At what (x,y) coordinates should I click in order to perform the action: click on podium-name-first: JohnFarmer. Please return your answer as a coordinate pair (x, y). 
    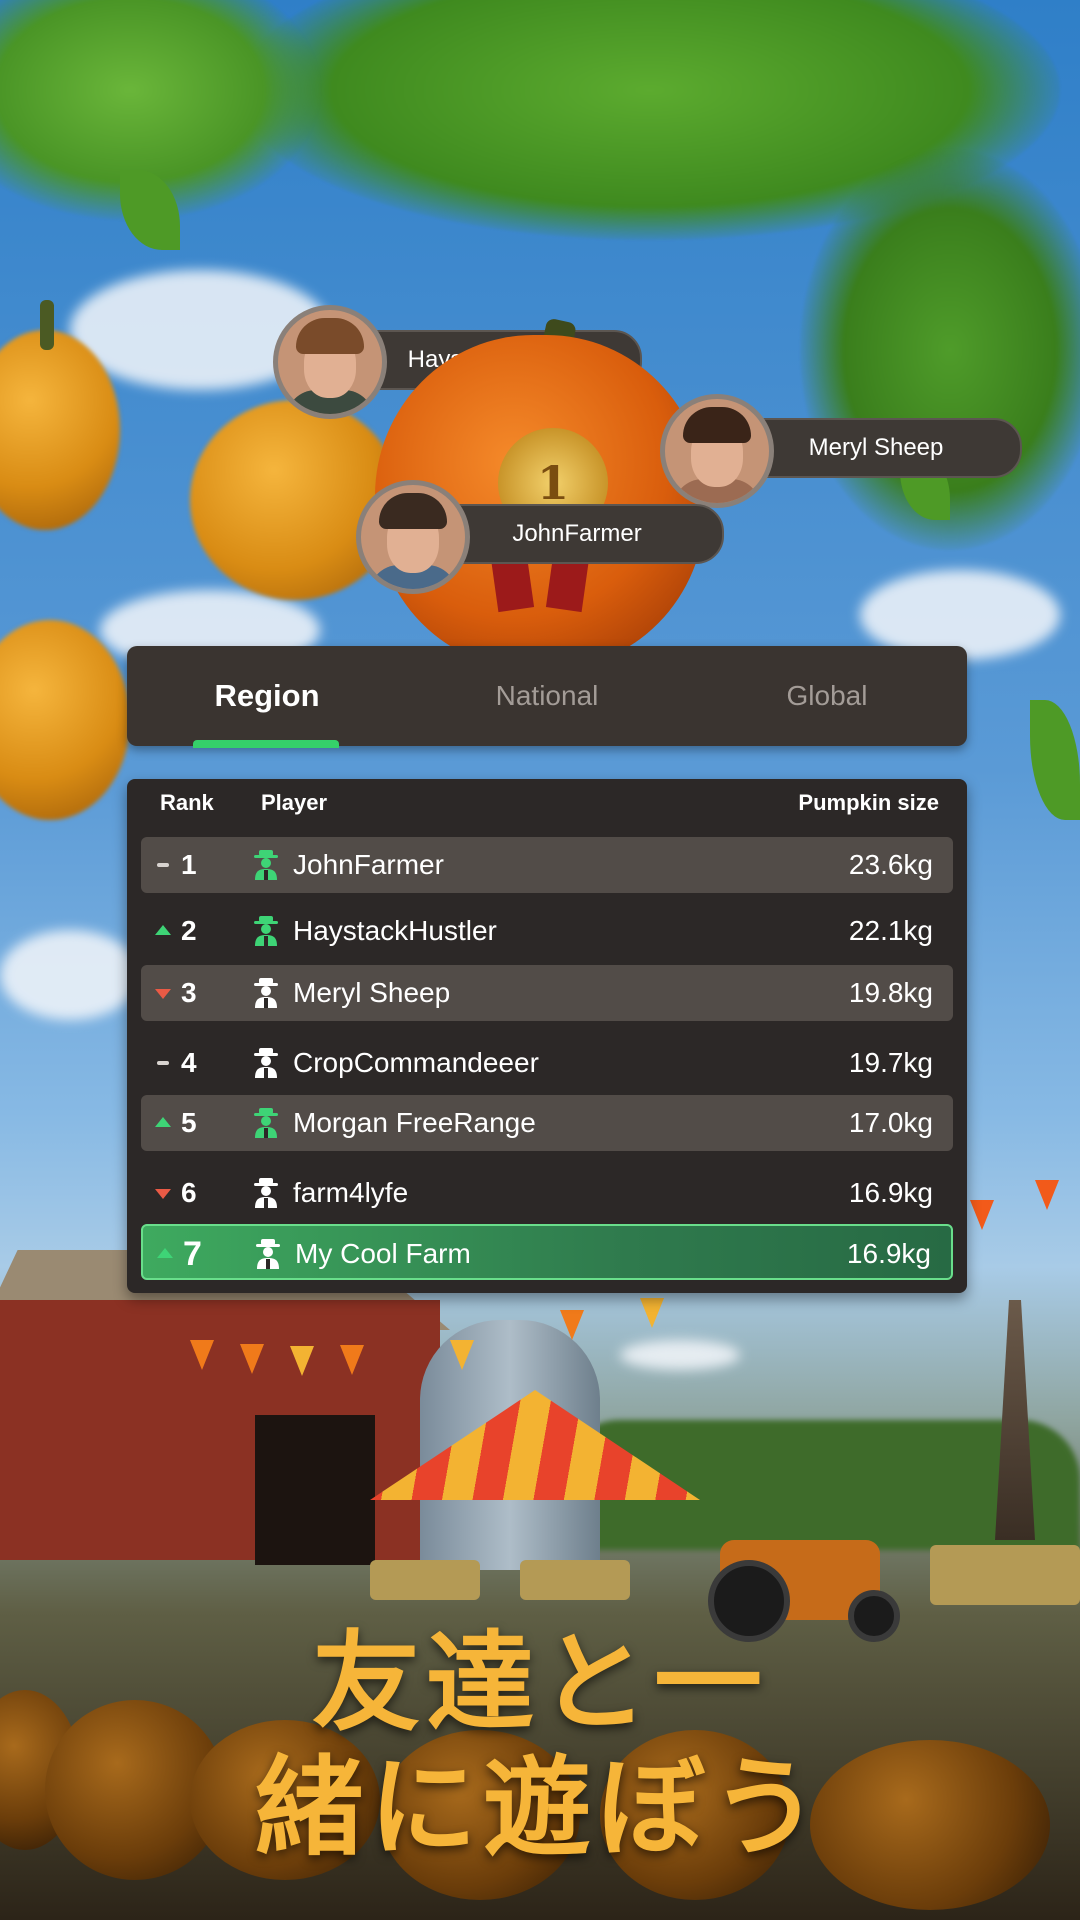
    Looking at the image, I should click on (577, 534).